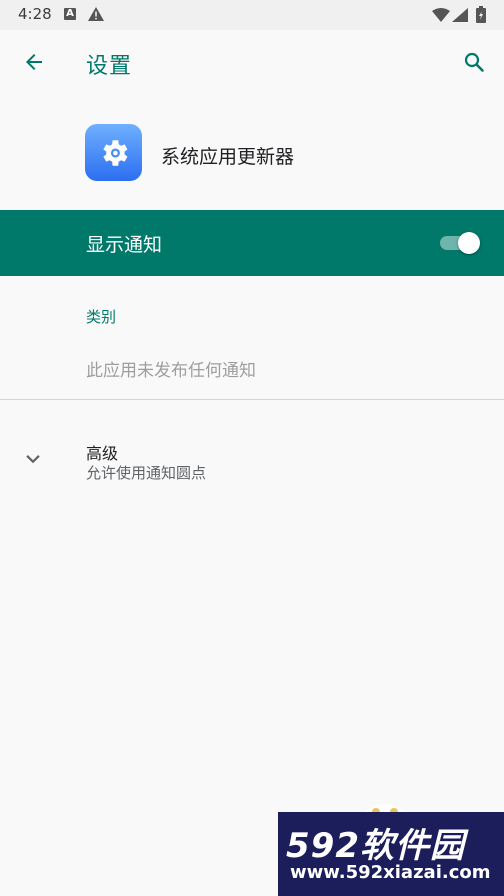 Image resolution: width=504 pixels, height=896 pixels. I want to click on search-icon, so click(474, 62).